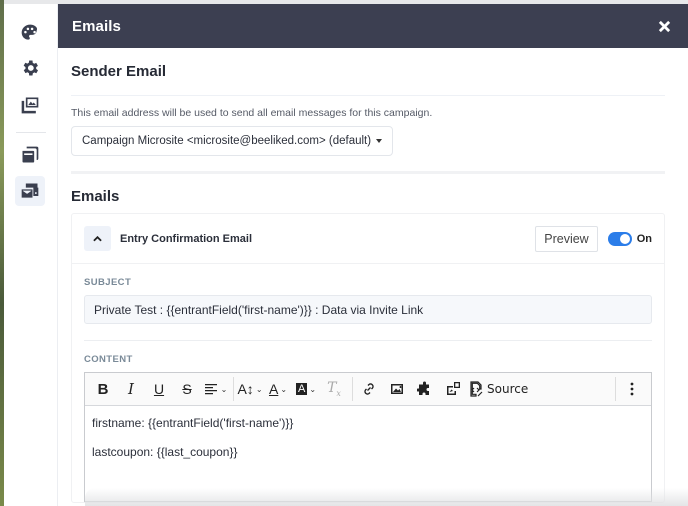 The height and width of the screenshot is (506, 688). What do you see at coordinates (373, 26) in the screenshot?
I see `panel-header: Emails` at bounding box center [373, 26].